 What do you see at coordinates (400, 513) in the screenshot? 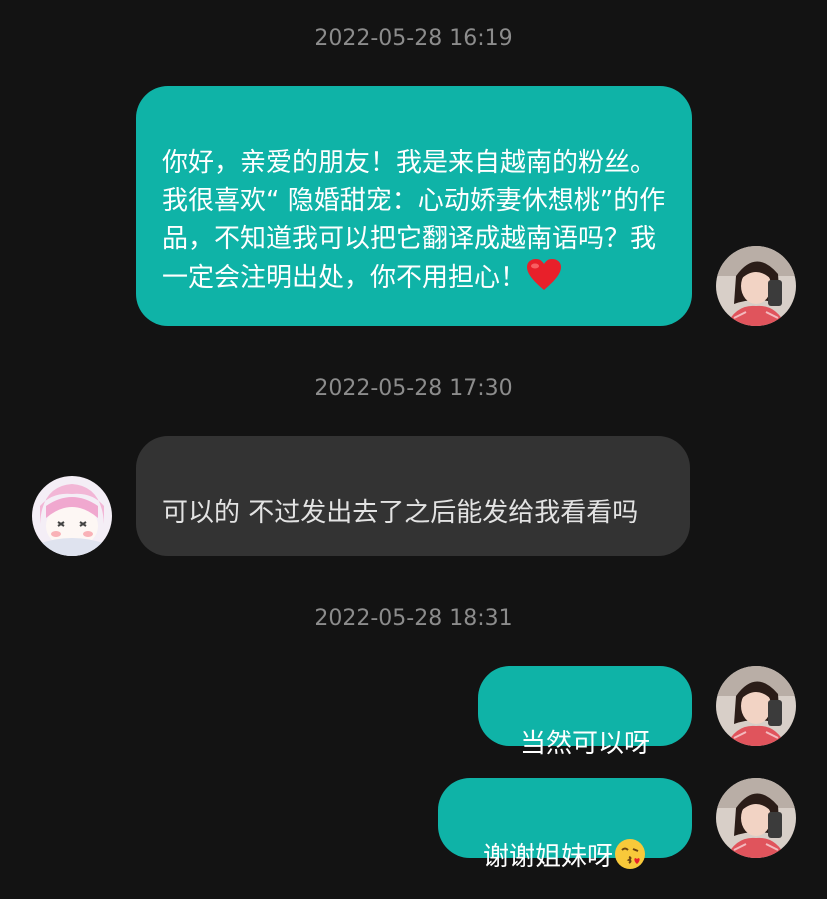
I see `message-text: 可以的 不过发出去了之后能发给我看看吗` at bounding box center [400, 513].